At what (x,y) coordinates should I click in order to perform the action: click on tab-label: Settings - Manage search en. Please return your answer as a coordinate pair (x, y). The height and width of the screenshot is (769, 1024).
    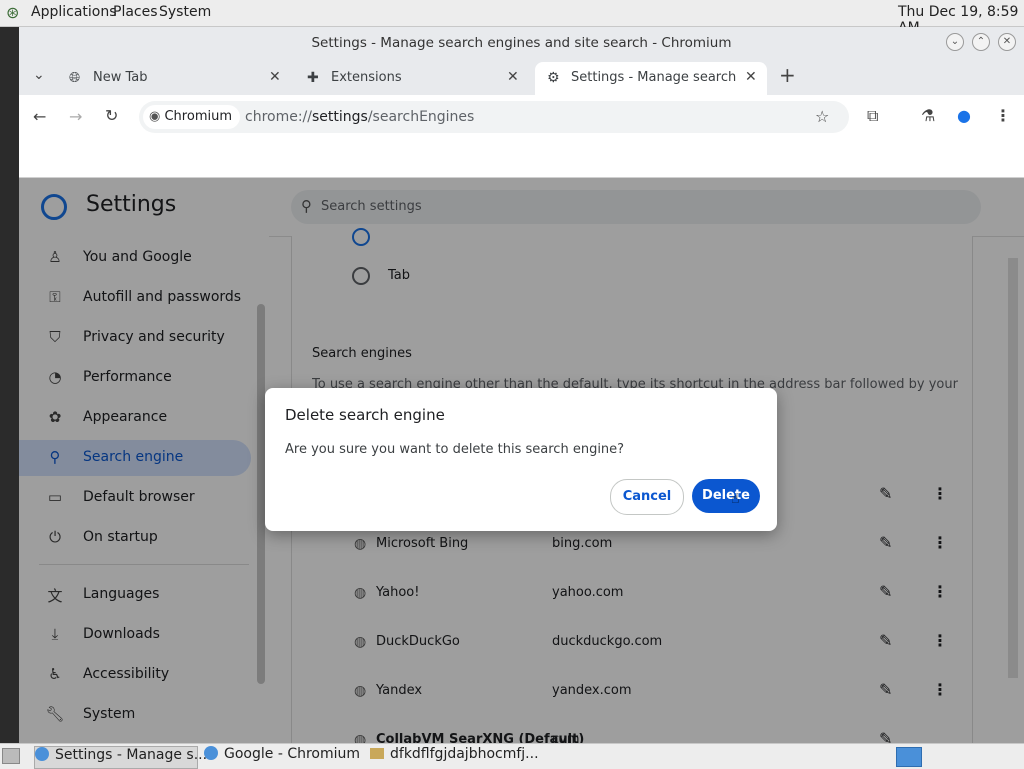
    Looking at the image, I should click on (655, 77).